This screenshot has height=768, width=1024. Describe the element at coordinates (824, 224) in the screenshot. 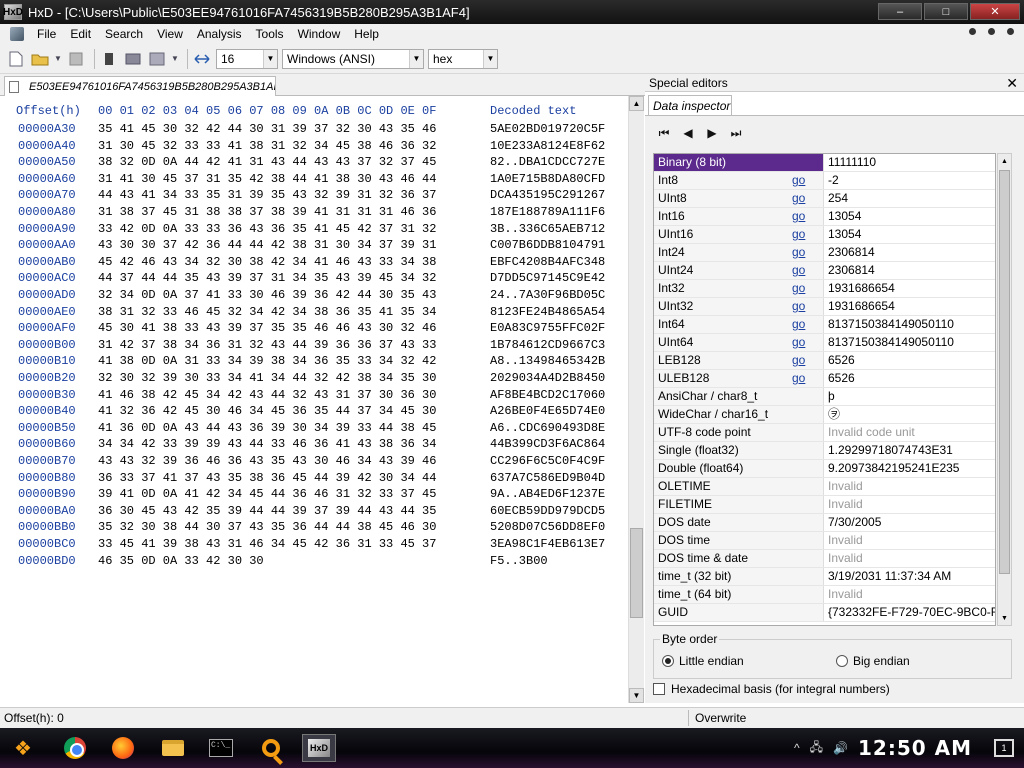

I see `inspector-row: Int16go to:13054` at that location.